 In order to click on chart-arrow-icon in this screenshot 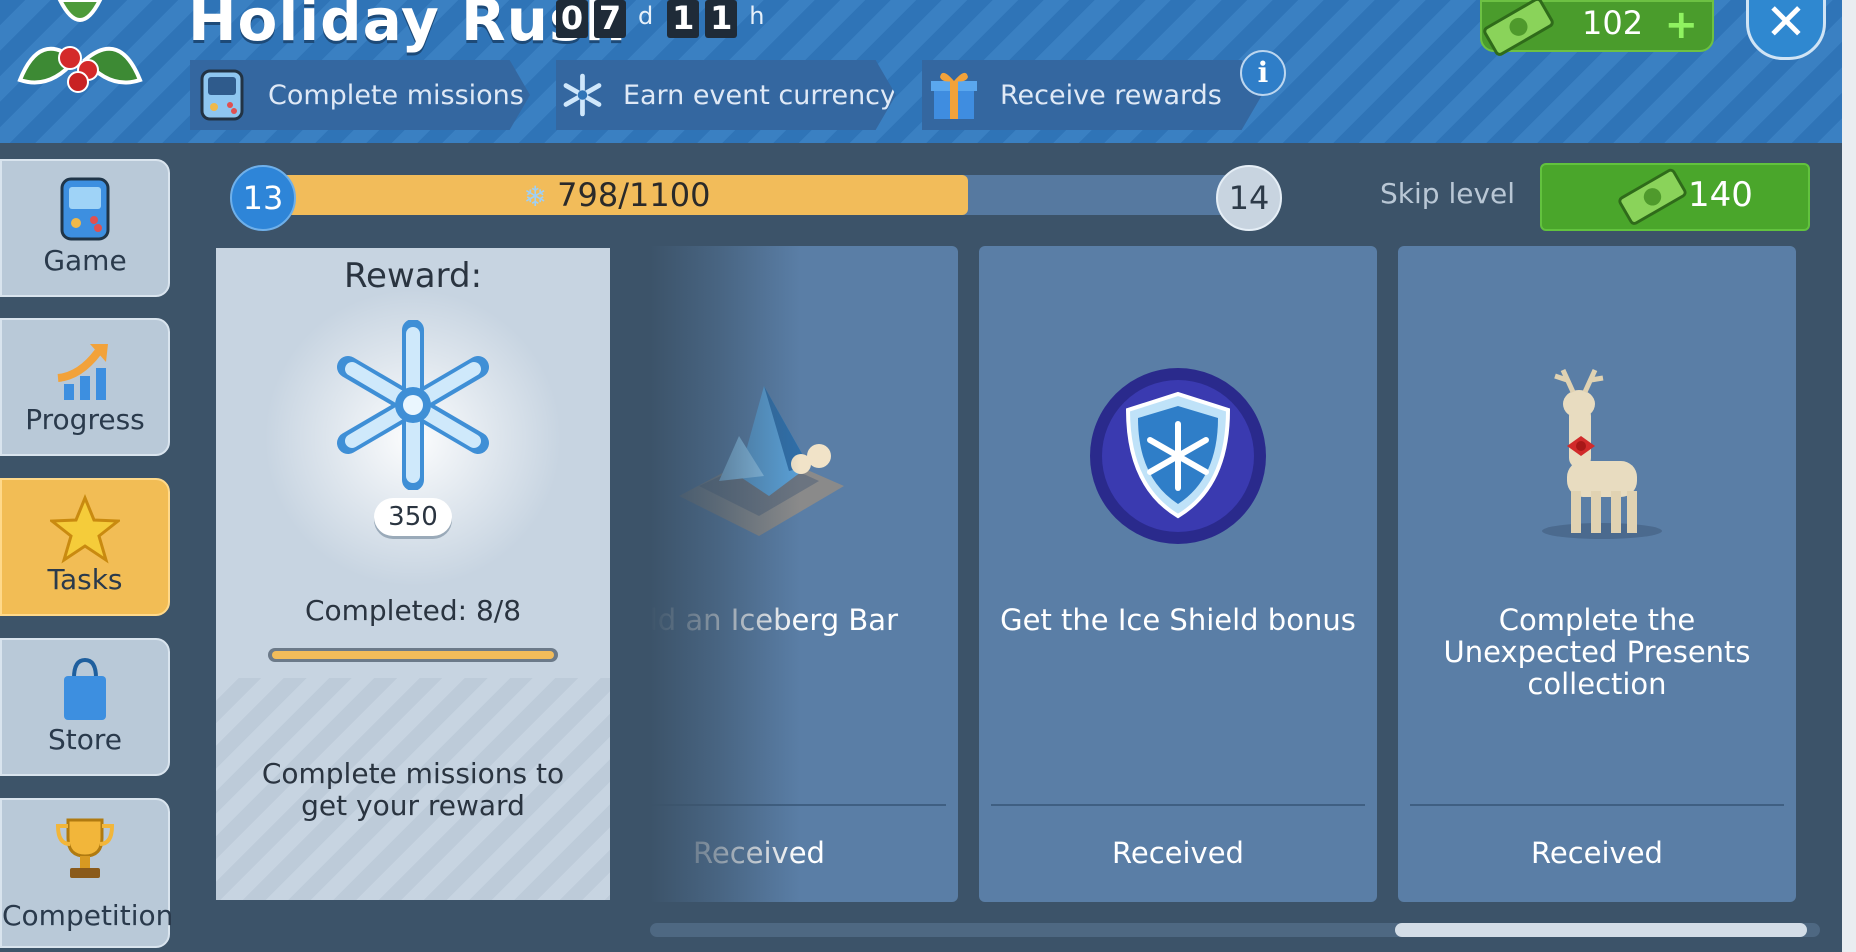, I will do `click(82, 372)`.